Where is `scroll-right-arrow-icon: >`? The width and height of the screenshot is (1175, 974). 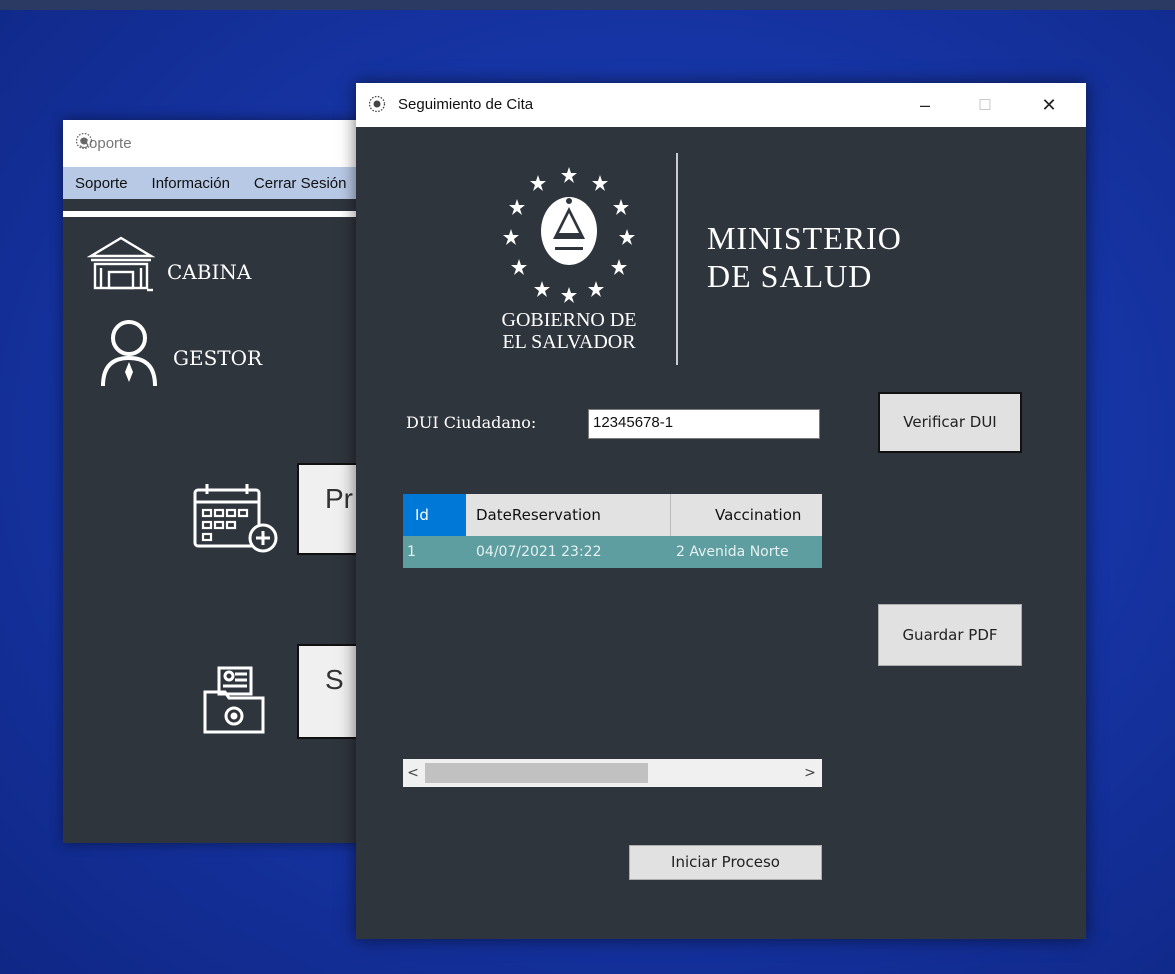
scroll-right-arrow-icon: > is located at coordinates (810, 773).